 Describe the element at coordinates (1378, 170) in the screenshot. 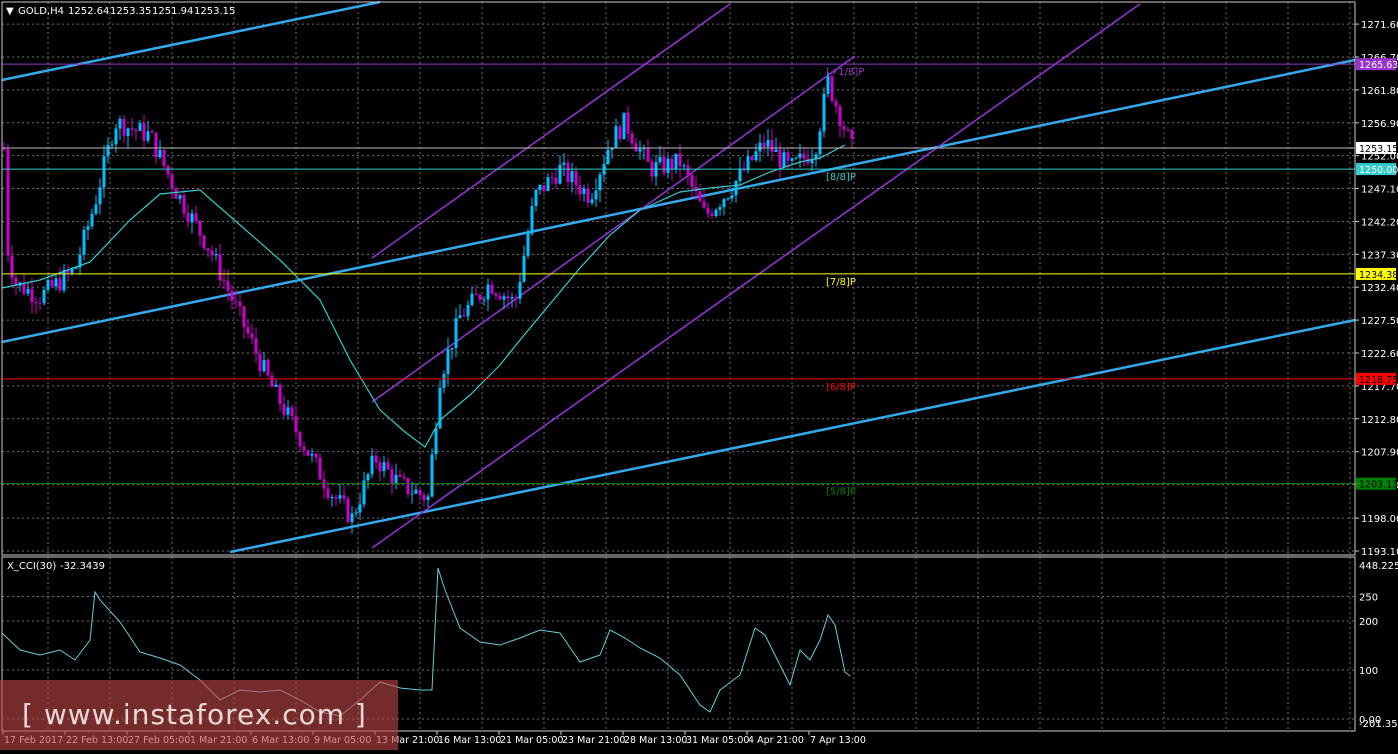

I see `level-label-text: 1250.00` at that location.